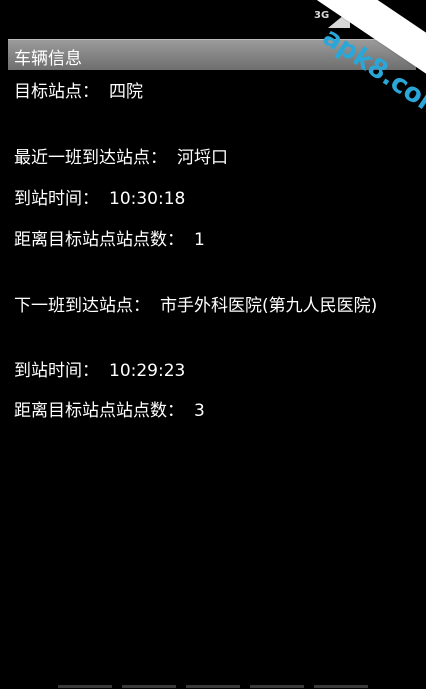 The height and width of the screenshot is (689, 426). What do you see at coordinates (210, 371) in the screenshot?
I see `next-bus-time-row: 到站时间： 10:29:23` at bounding box center [210, 371].